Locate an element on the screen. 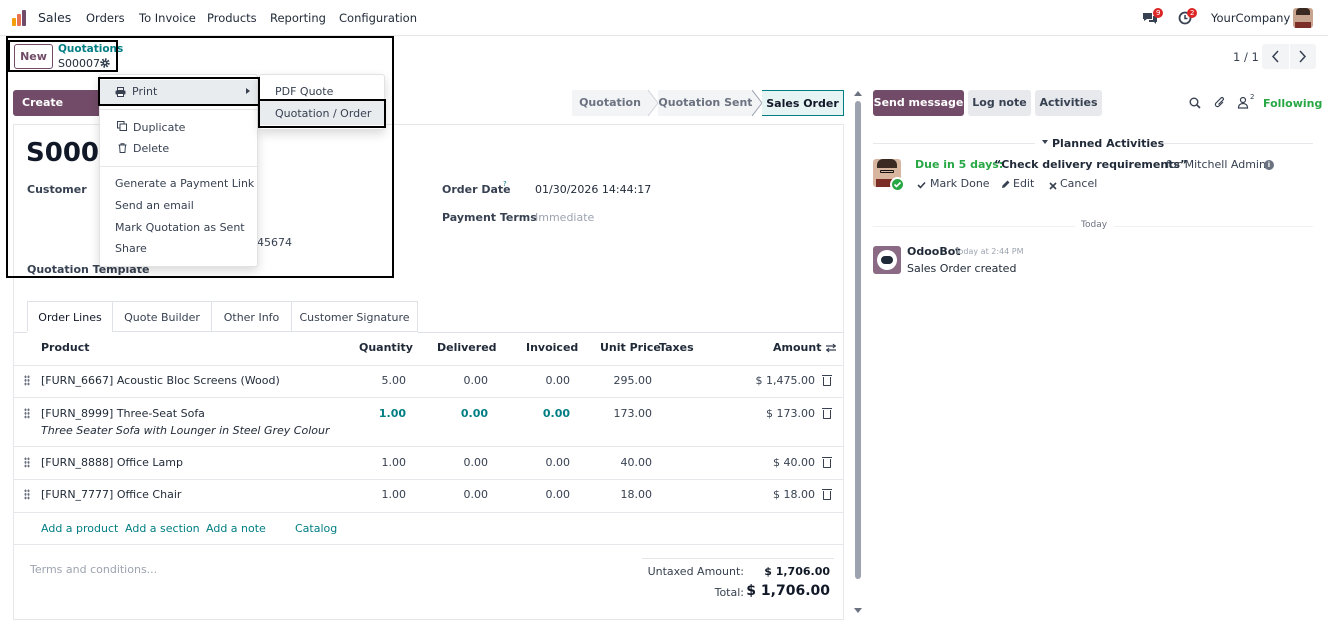  user-avatar is located at coordinates (1303, 18).